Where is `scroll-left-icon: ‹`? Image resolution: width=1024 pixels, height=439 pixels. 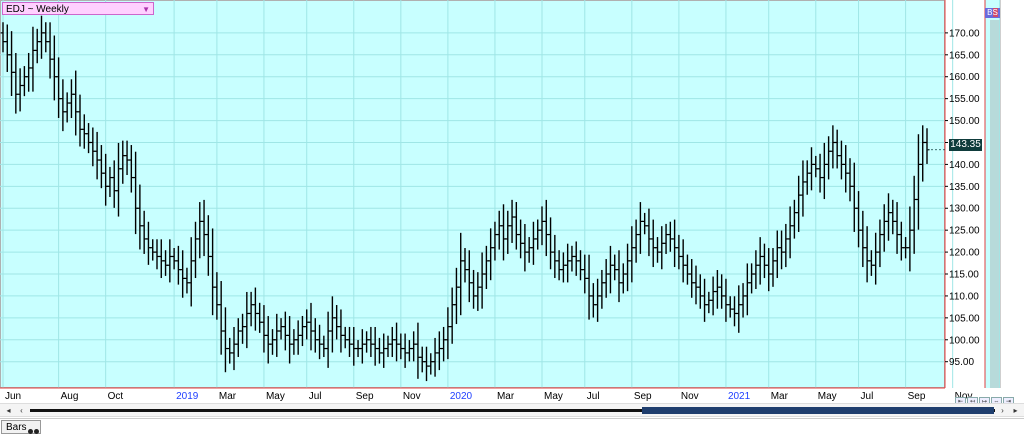
scroll-left-icon: ‹ is located at coordinates (21, 410).